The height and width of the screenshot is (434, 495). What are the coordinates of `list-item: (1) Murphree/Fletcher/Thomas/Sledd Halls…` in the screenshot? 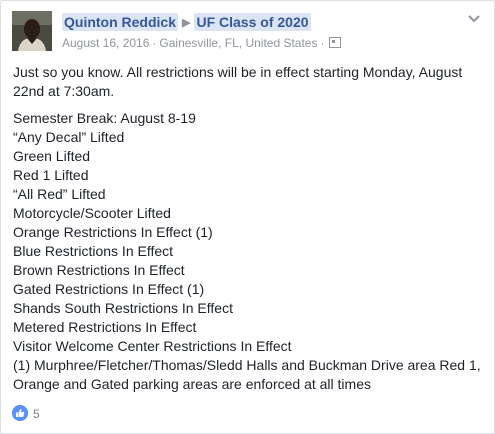 It's located at (247, 374).